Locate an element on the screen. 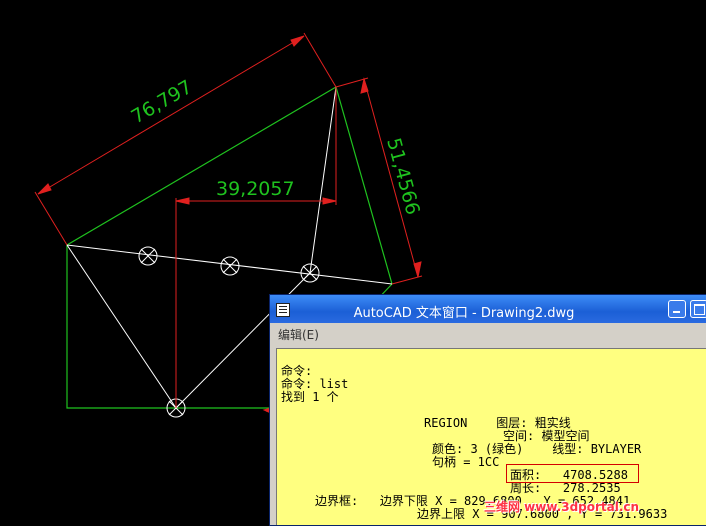  maximize-icon is located at coordinates (698, 309).